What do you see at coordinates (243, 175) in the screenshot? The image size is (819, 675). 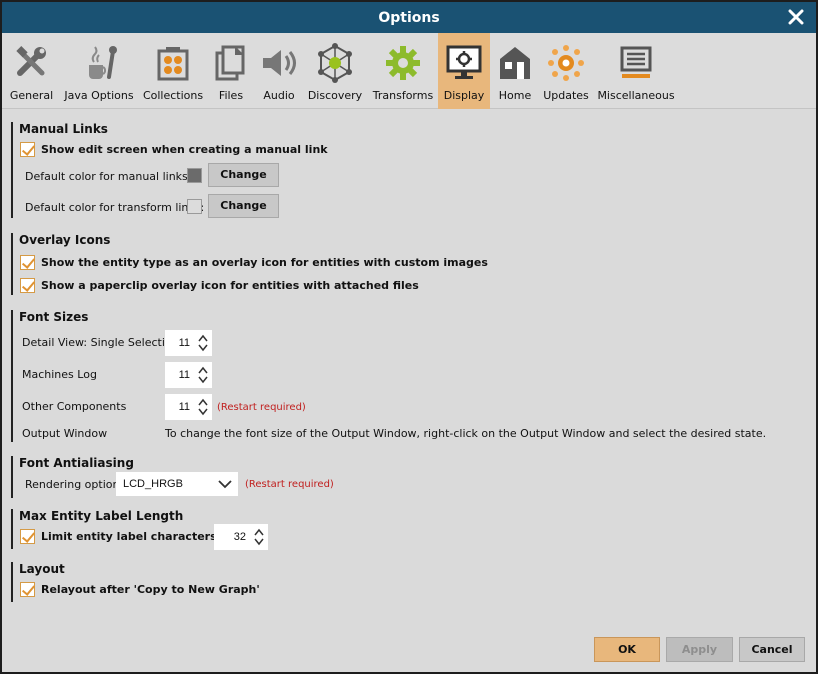 I see `change-manual-color-button: Change` at bounding box center [243, 175].